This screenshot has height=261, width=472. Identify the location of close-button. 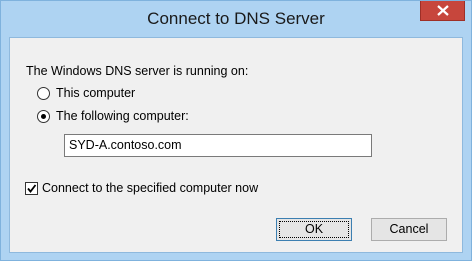
(442, 11).